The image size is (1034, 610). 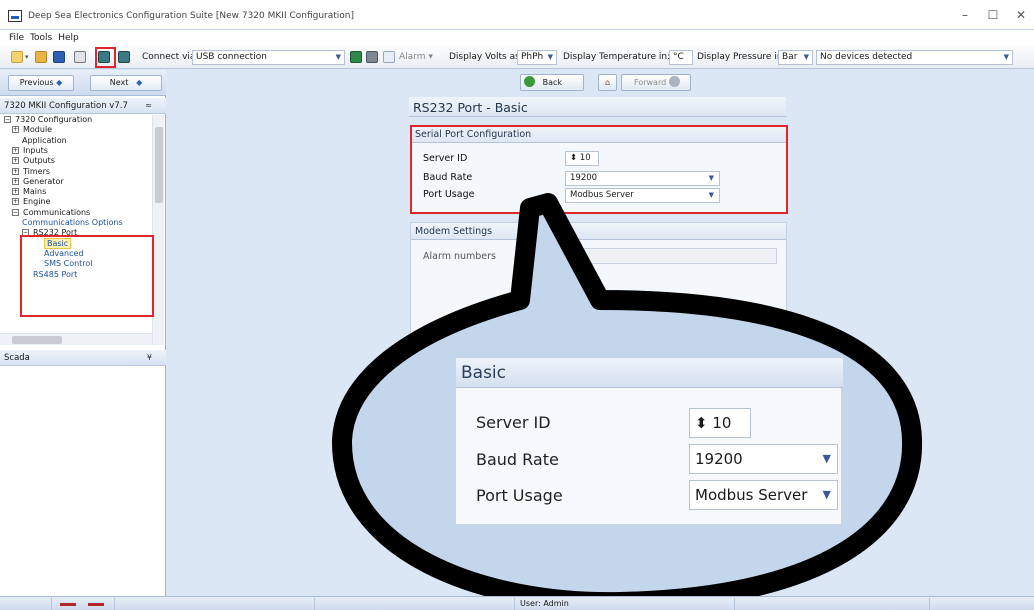 I want to click on tree-item: + Mains, so click(x=29, y=192).